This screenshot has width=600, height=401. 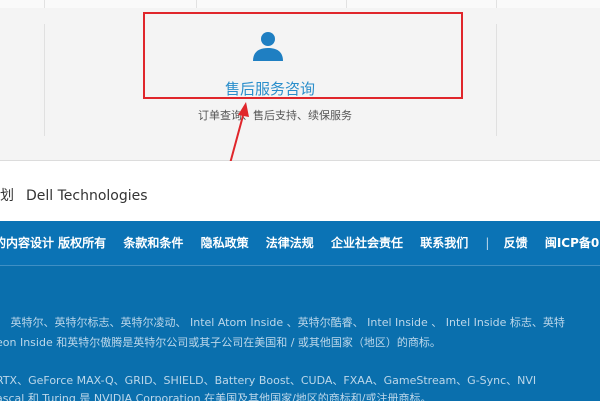 What do you see at coordinates (53, 243) in the screenshot?
I see `footer-link-copyright: 的内容设计 版权所有` at bounding box center [53, 243].